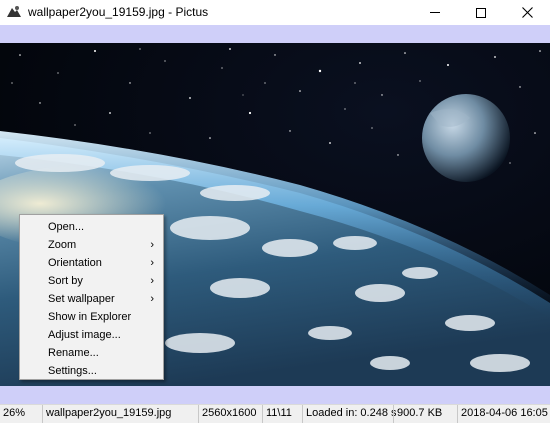  I want to click on status-resolution: 2560x1600, so click(230, 414).